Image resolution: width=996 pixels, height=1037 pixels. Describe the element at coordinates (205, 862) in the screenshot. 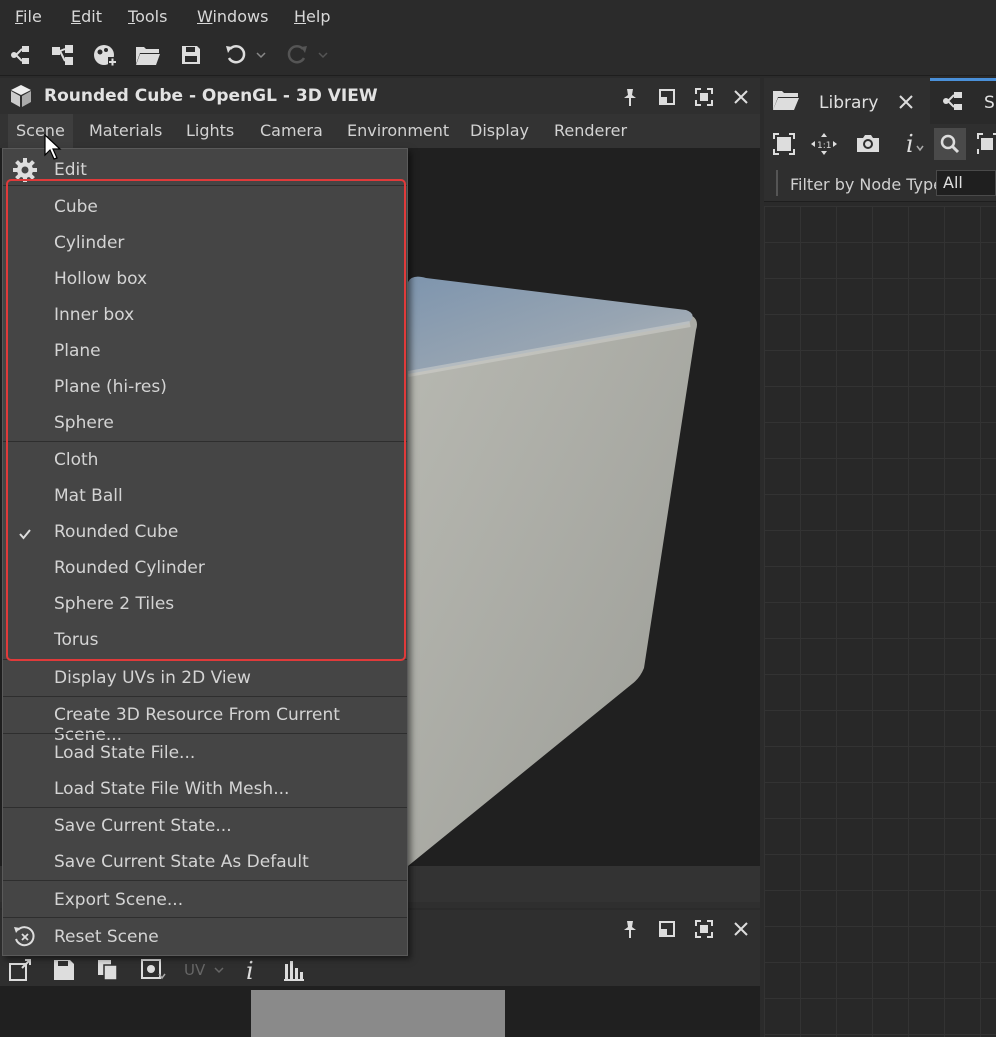

I see `menu-item-save-default: Save Current State As Default` at that location.